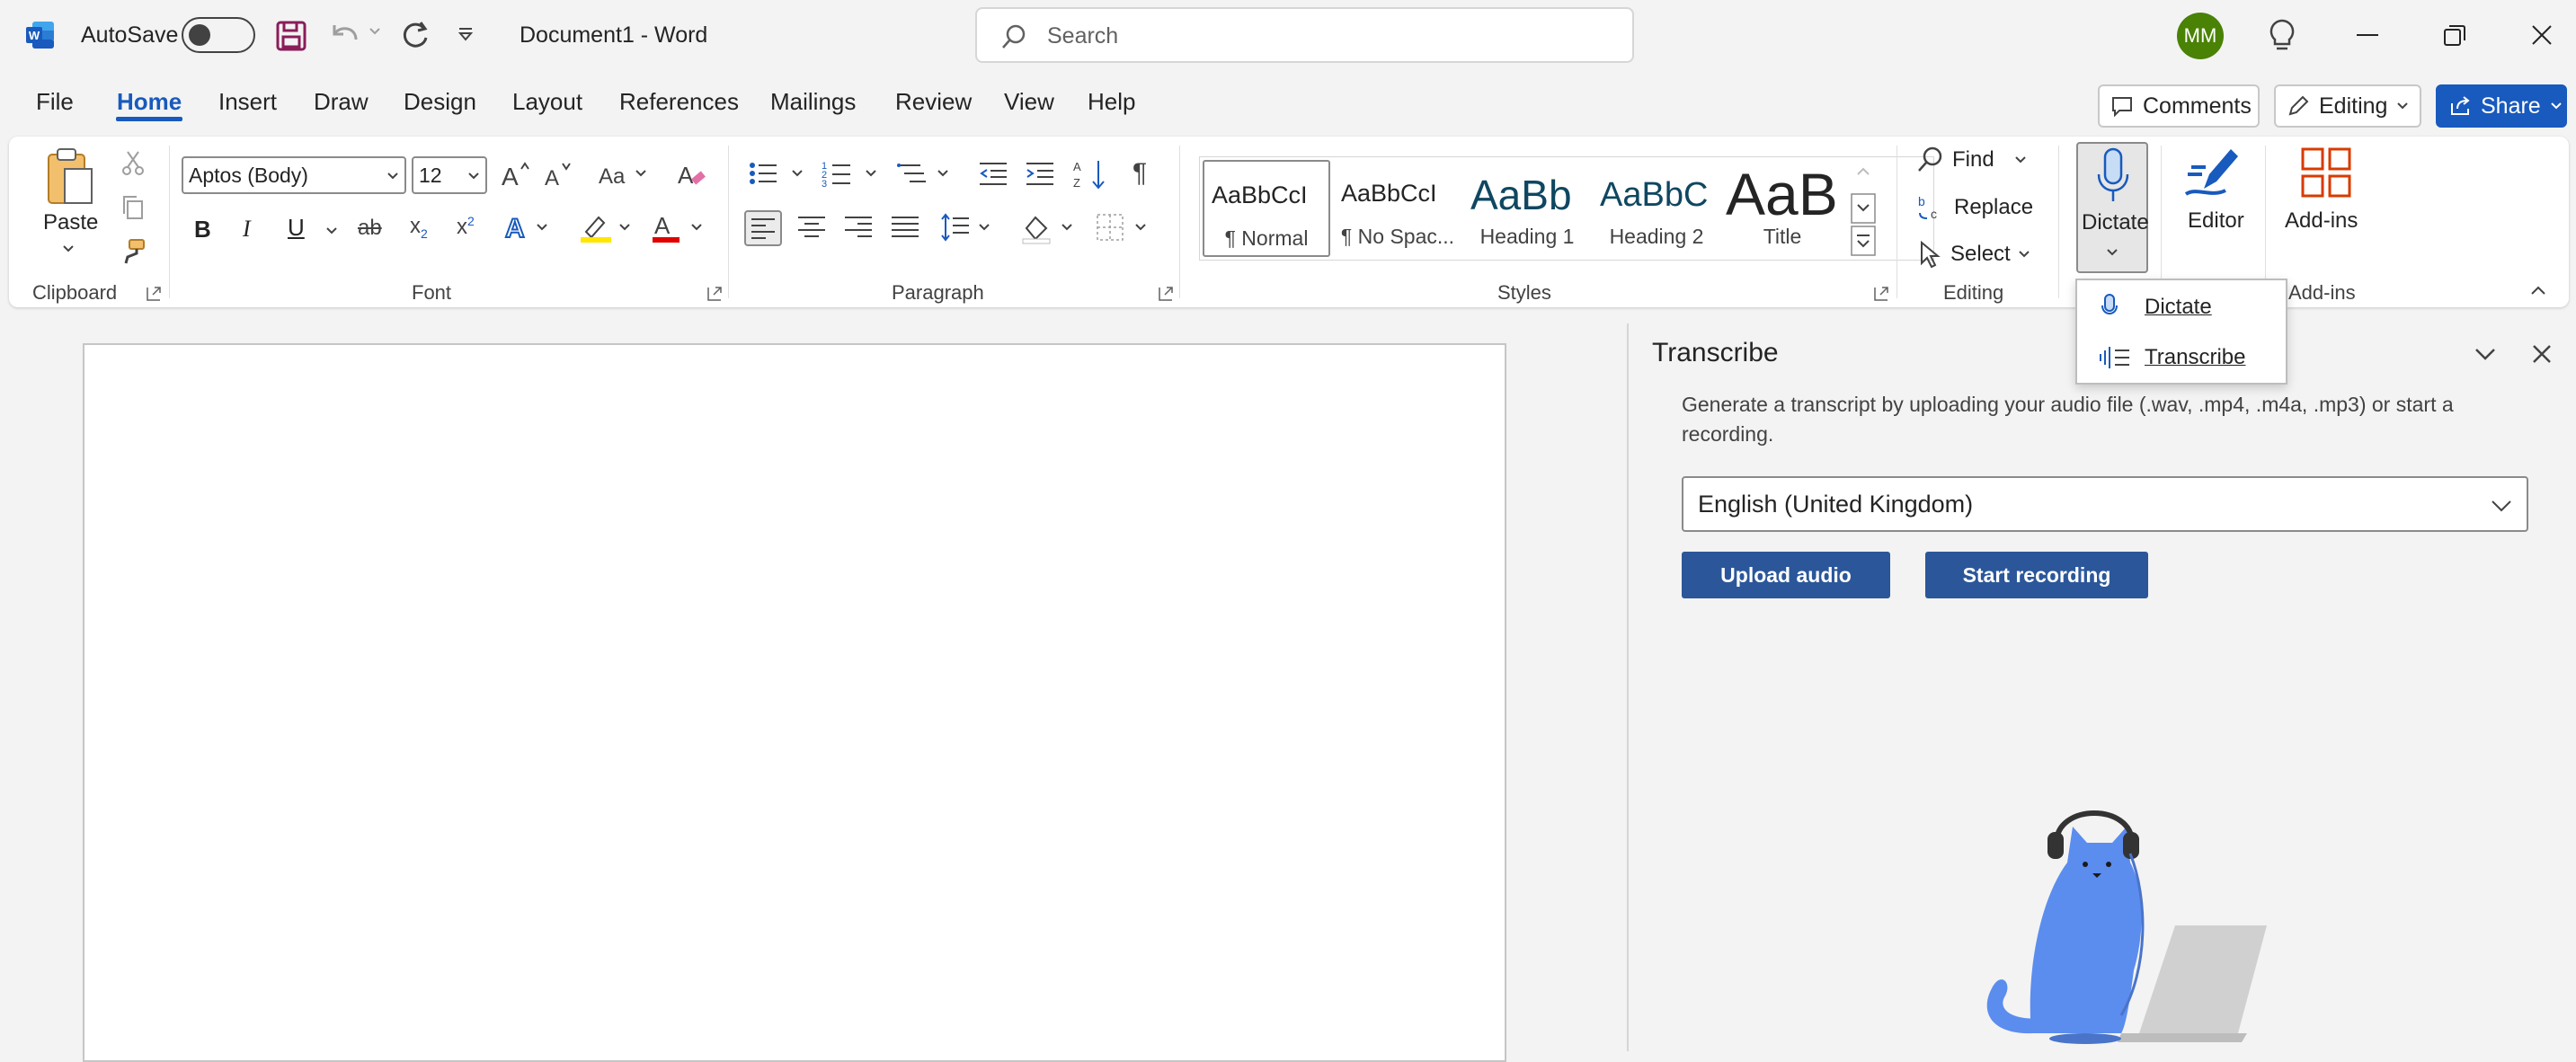 The height and width of the screenshot is (1062, 2576). Describe the element at coordinates (2538, 290) in the screenshot. I see `collapse-ribbon-icon` at that location.